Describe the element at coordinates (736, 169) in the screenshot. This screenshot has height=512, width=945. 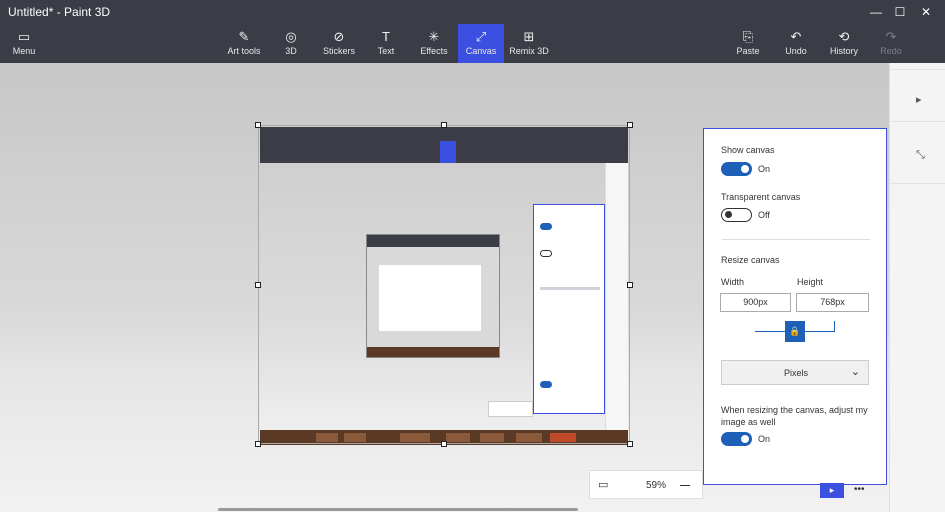
I see `show-canvas-toggle` at that location.